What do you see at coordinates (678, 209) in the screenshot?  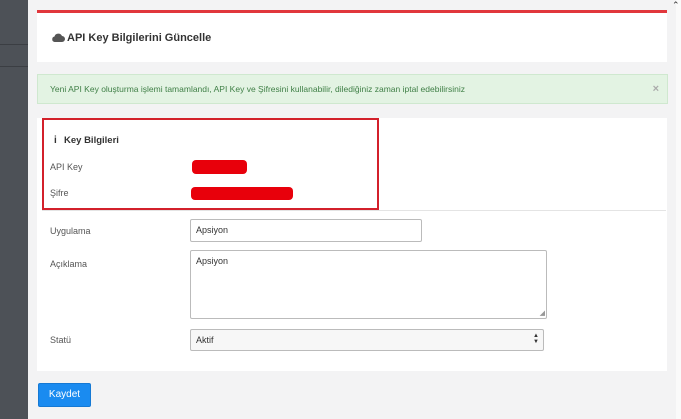 I see `scrollbar-track` at bounding box center [678, 209].